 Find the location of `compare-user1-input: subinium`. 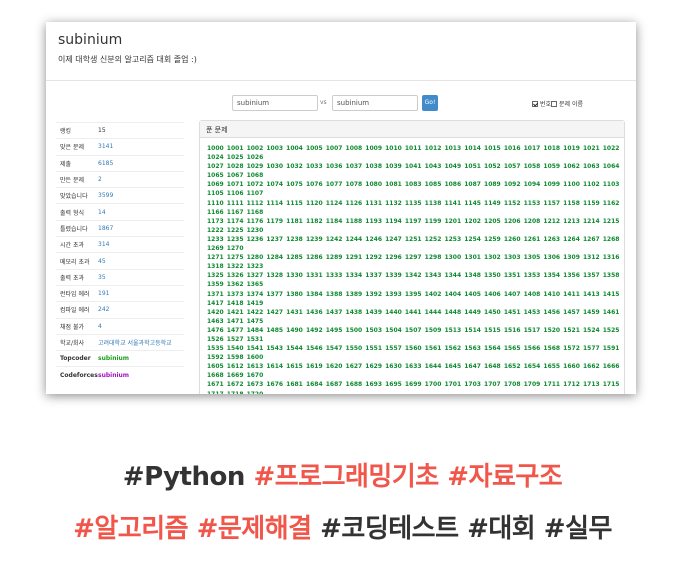

compare-user1-input: subinium is located at coordinates (275, 103).